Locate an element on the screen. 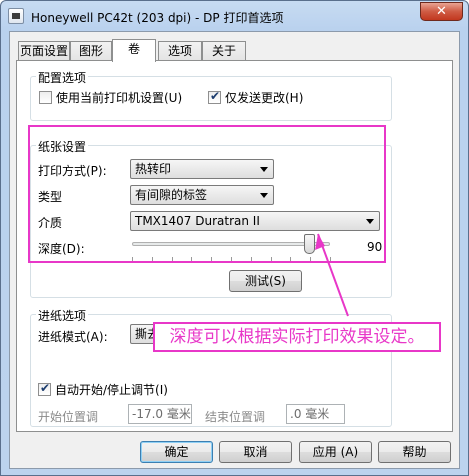  start-position-label: 开始位置调 is located at coordinates (68, 417).